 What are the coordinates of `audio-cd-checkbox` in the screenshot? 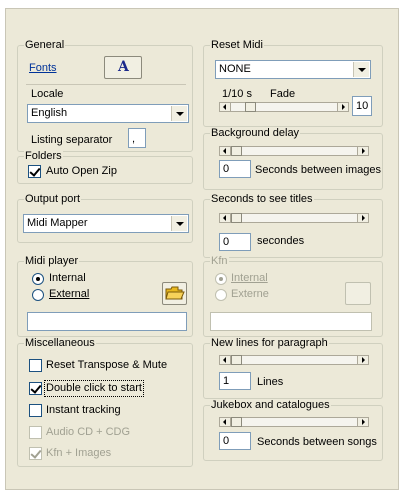 It's located at (35, 432).